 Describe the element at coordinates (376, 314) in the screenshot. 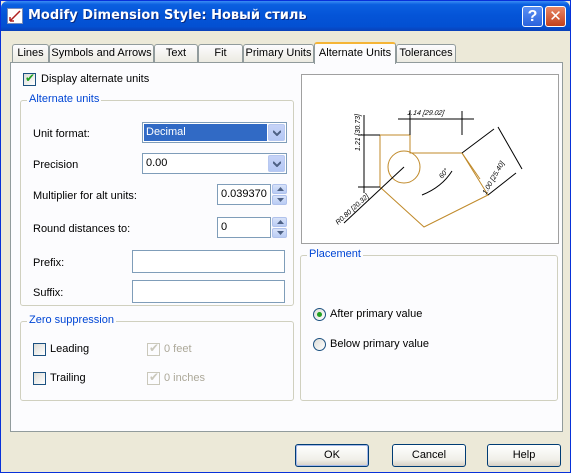

I see `after-primary-label: After primary value` at that location.